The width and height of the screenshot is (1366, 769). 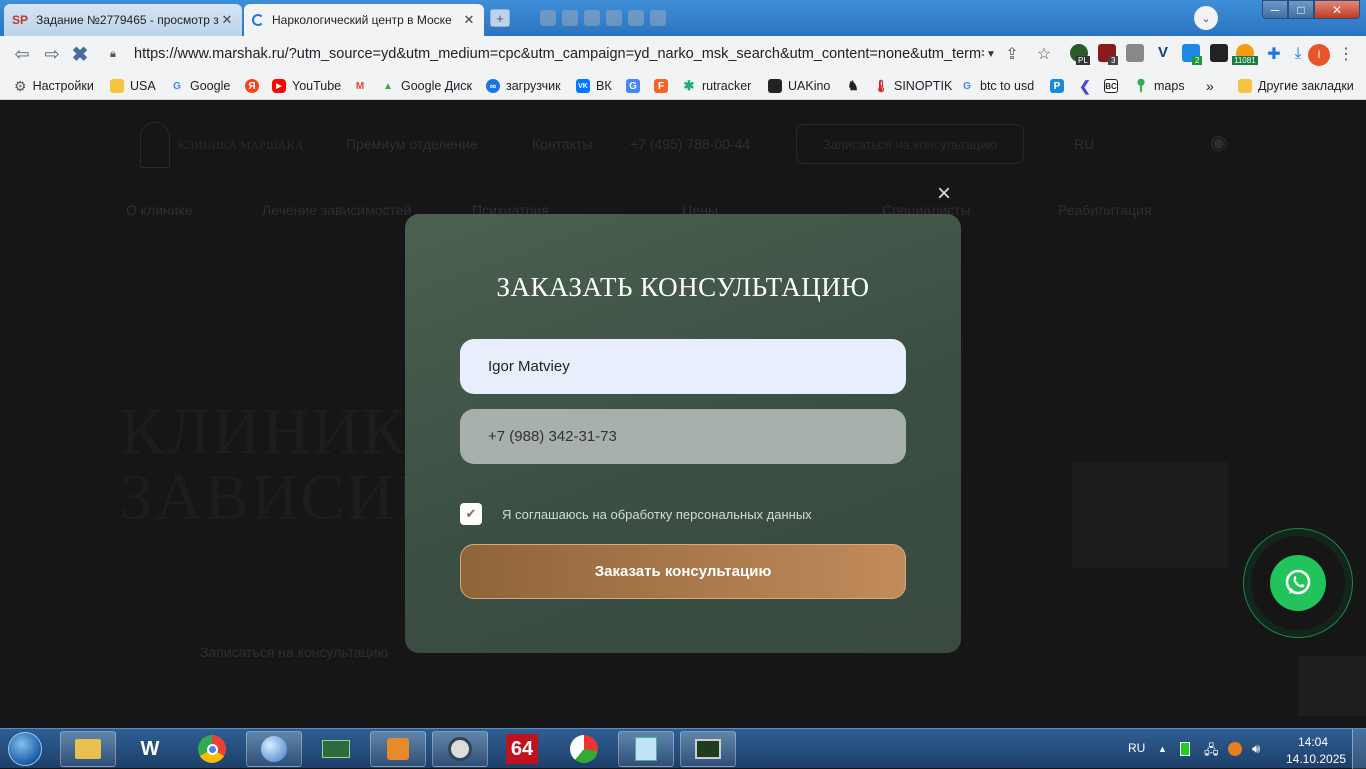 I want to click on media-icon, so click(x=398, y=749).